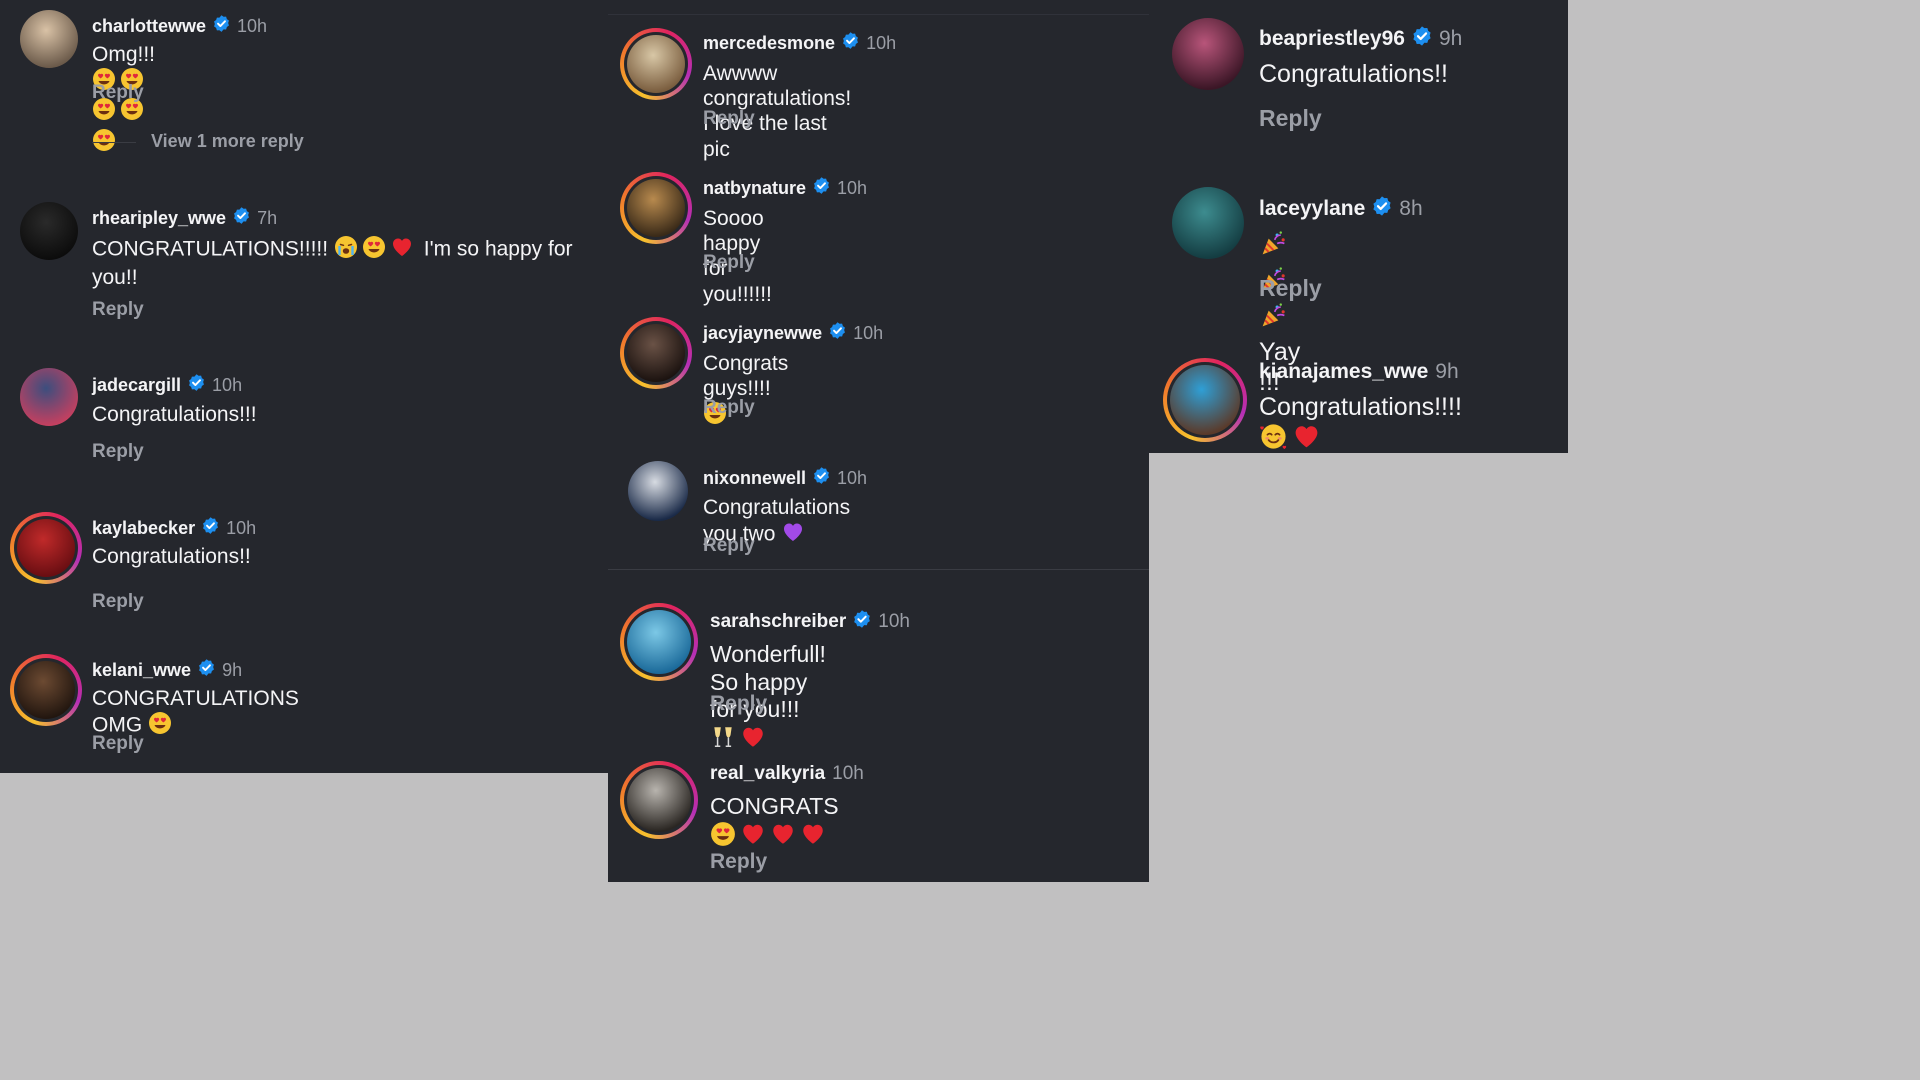  I want to click on view-more-line, so click(114, 142).